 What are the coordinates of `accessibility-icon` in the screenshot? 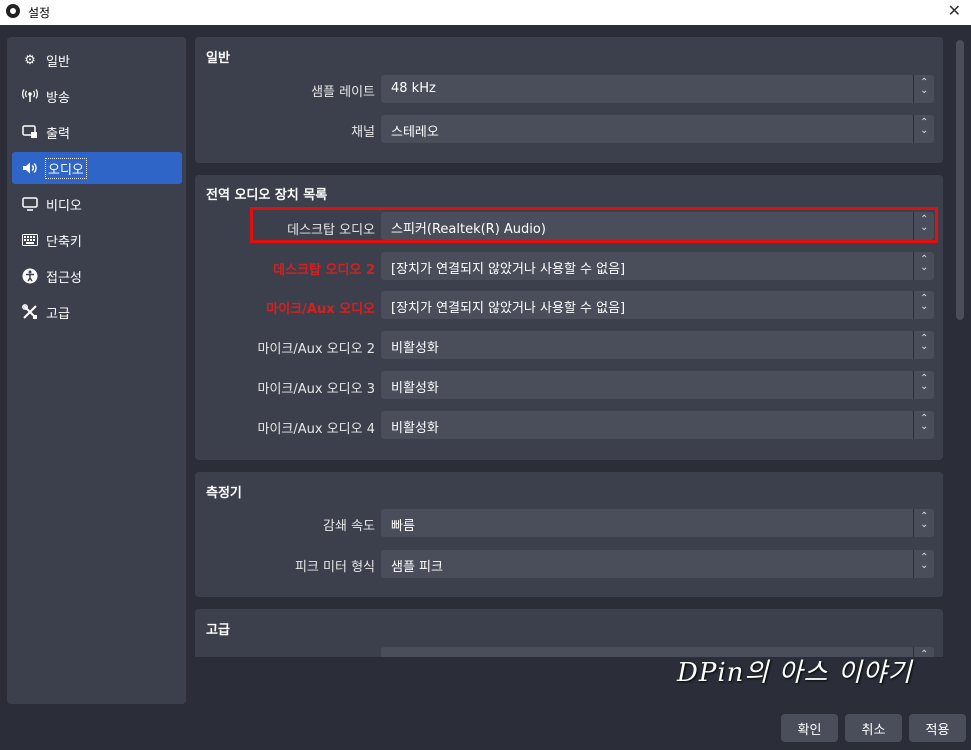 It's located at (30, 276).